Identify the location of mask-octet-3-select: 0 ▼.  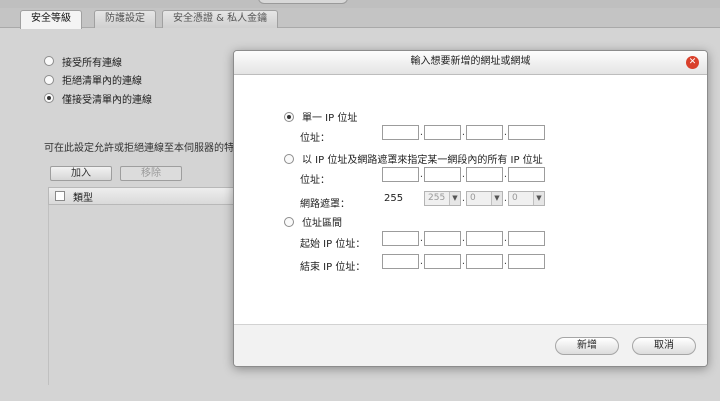
(484, 198).